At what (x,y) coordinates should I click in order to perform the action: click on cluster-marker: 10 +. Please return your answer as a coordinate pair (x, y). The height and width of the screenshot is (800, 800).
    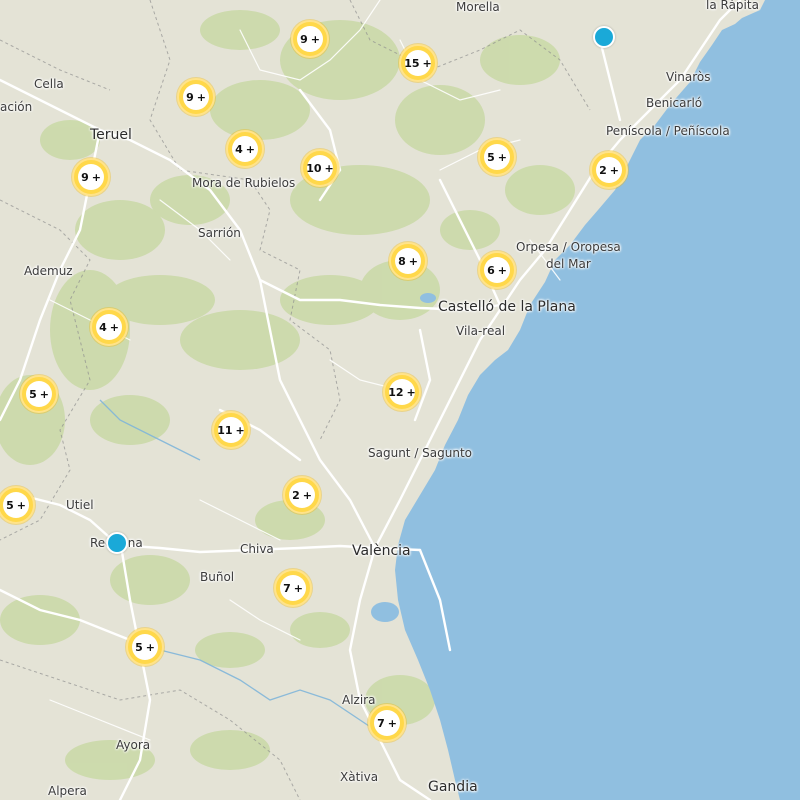
    Looking at the image, I should click on (320, 168).